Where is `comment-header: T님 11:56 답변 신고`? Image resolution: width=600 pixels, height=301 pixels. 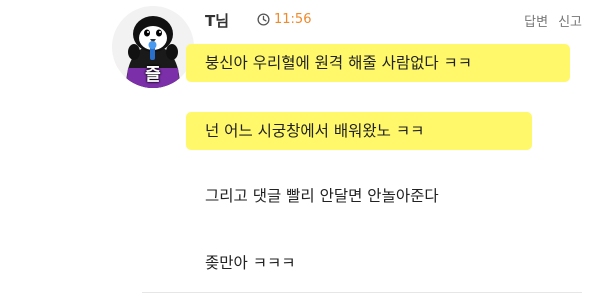
comment-header: T님 11:56 답변 신고 is located at coordinates (300, 20).